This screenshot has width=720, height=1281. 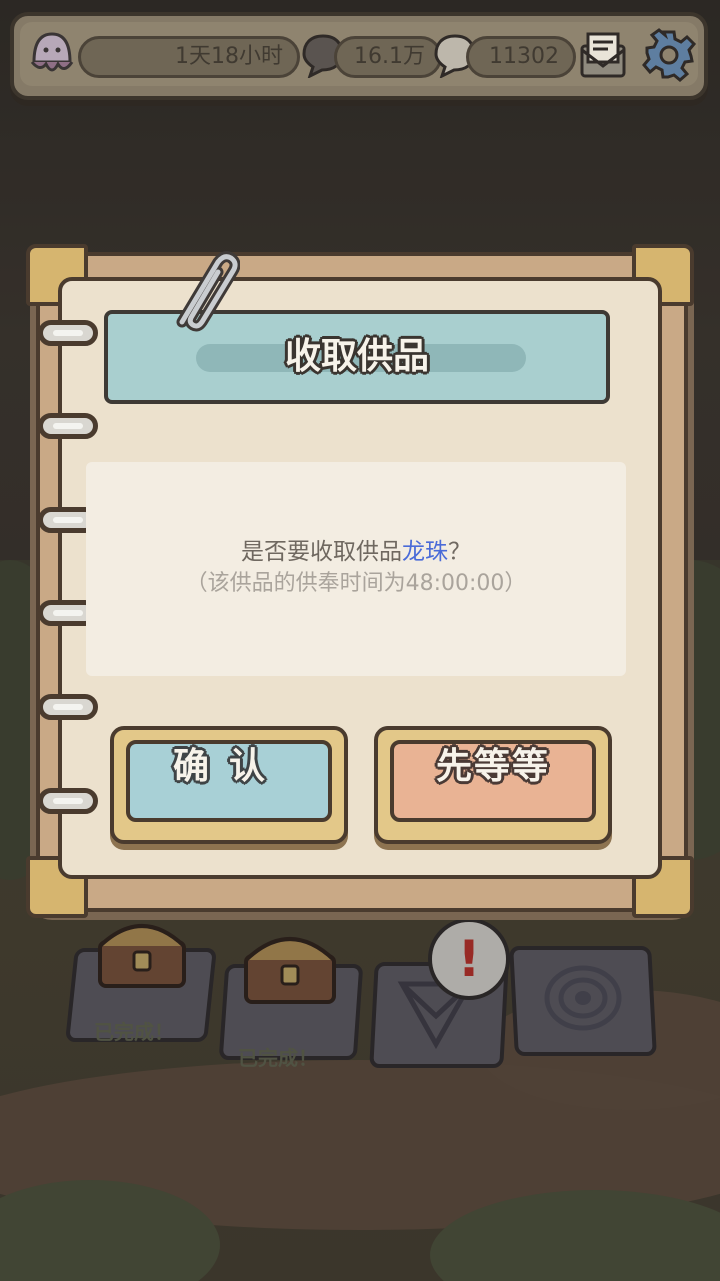 I want to click on mail-icon, so click(x=603, y=55).